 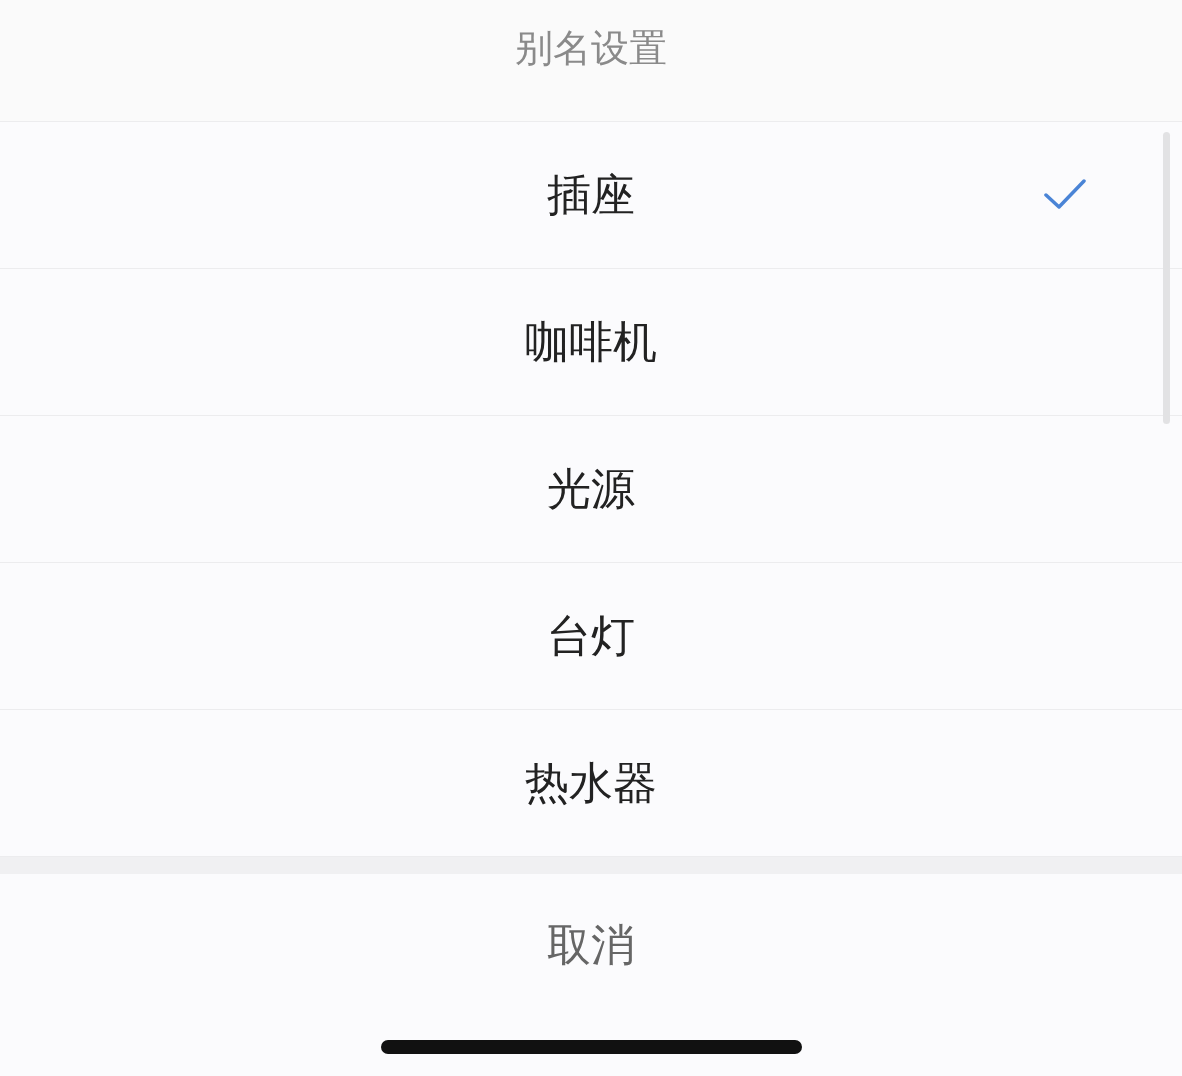 I want to click on scrollbar, so click(x=1166, y=278).